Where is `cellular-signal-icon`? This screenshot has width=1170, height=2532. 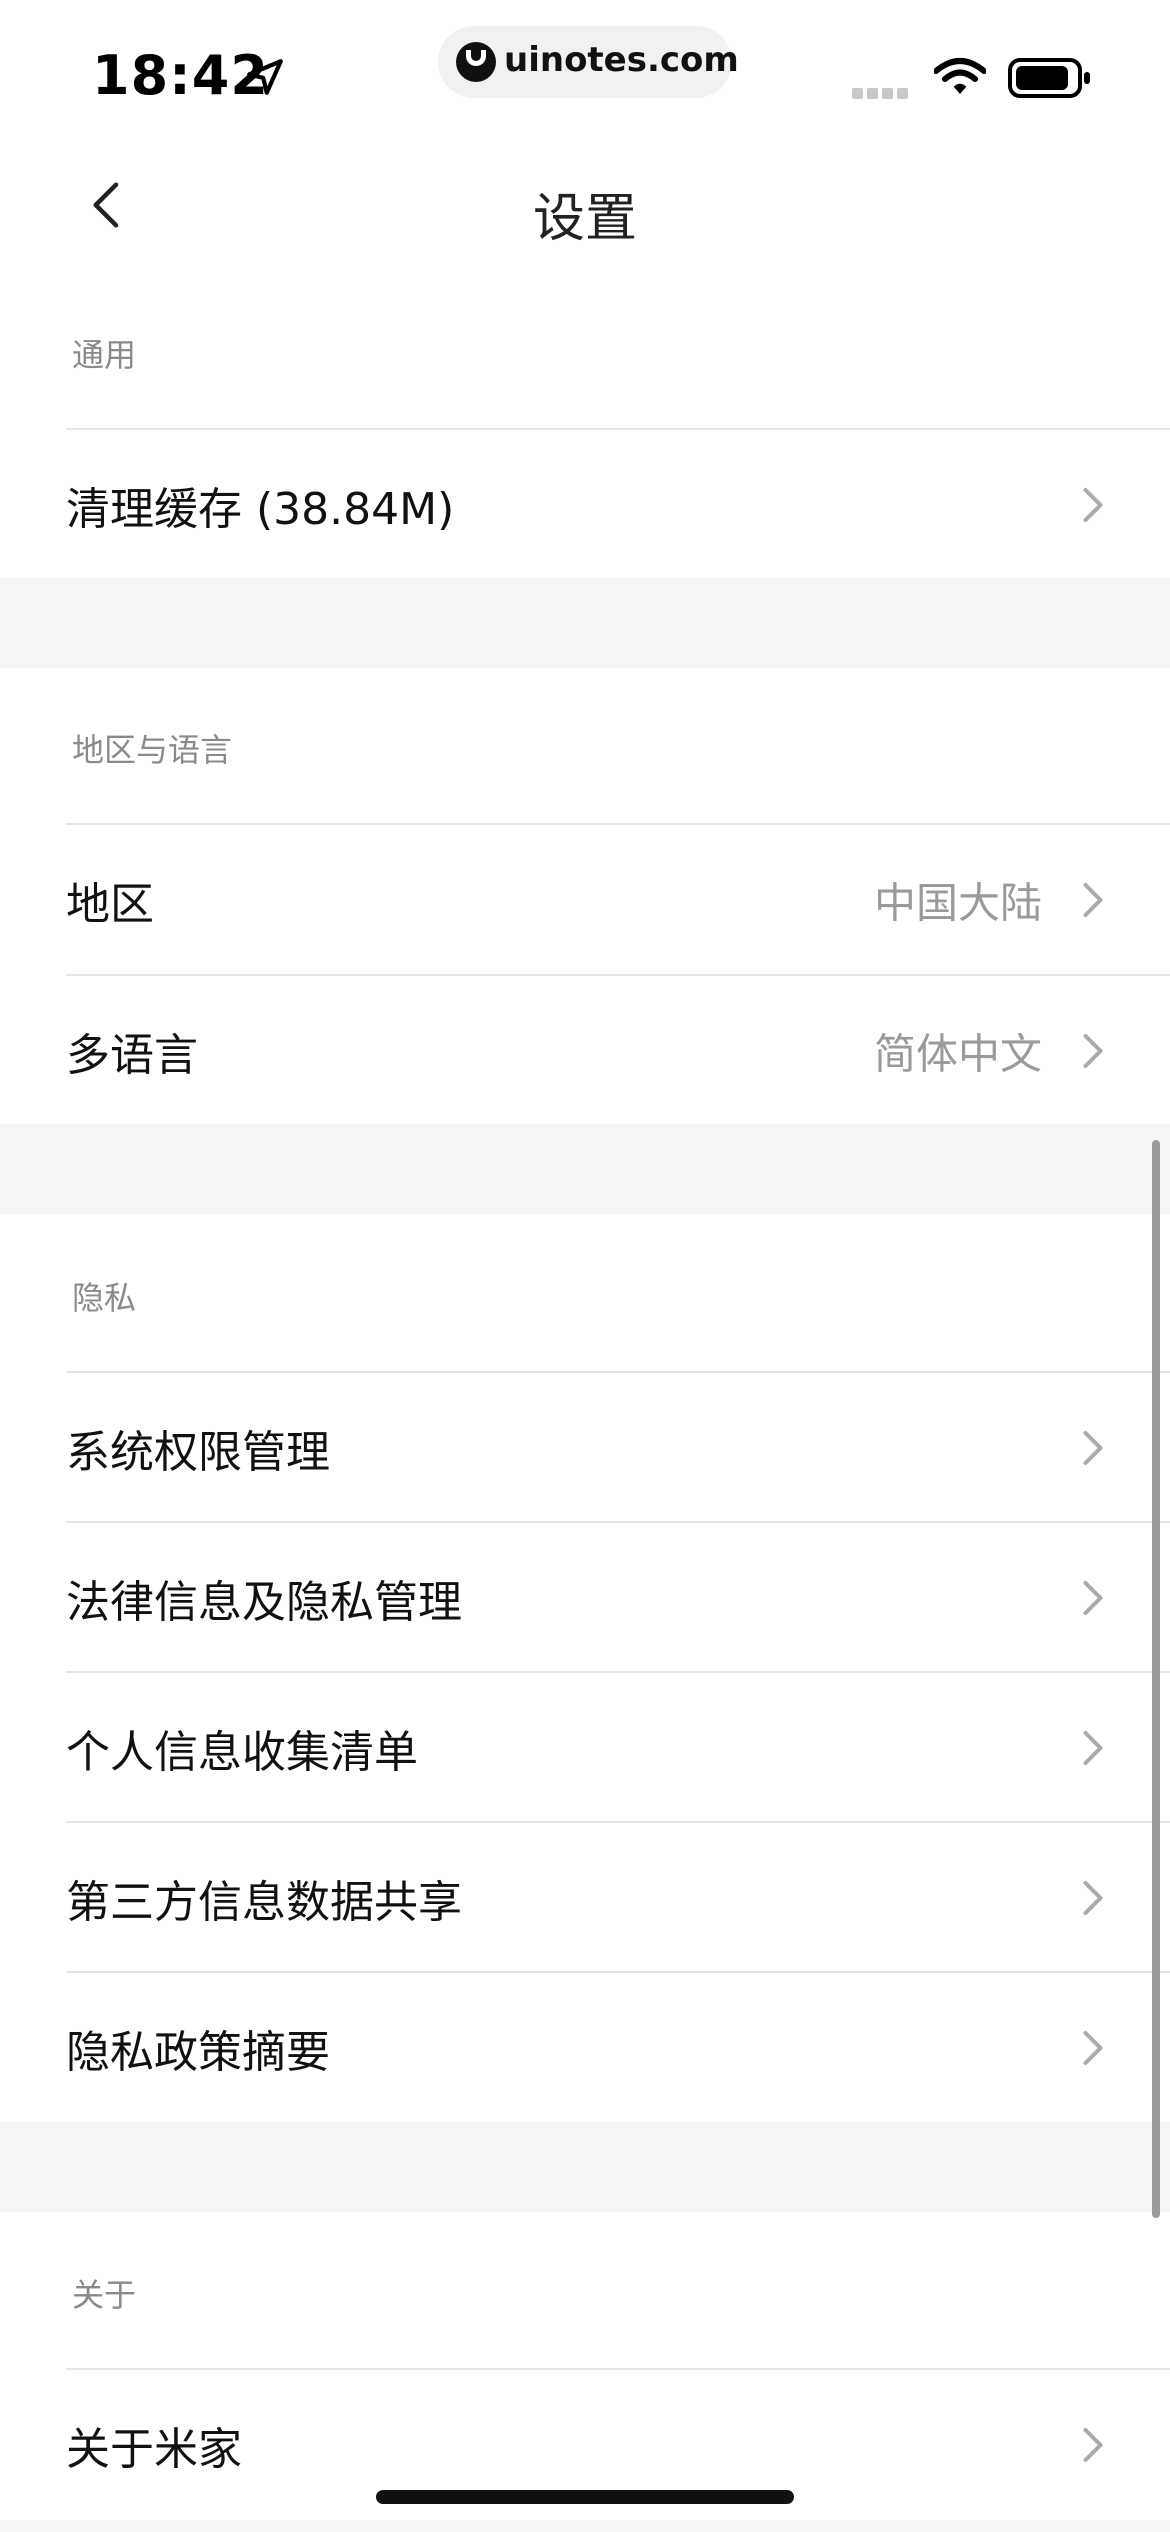 cellular-signal-icon is located at coordinates (884, 91).